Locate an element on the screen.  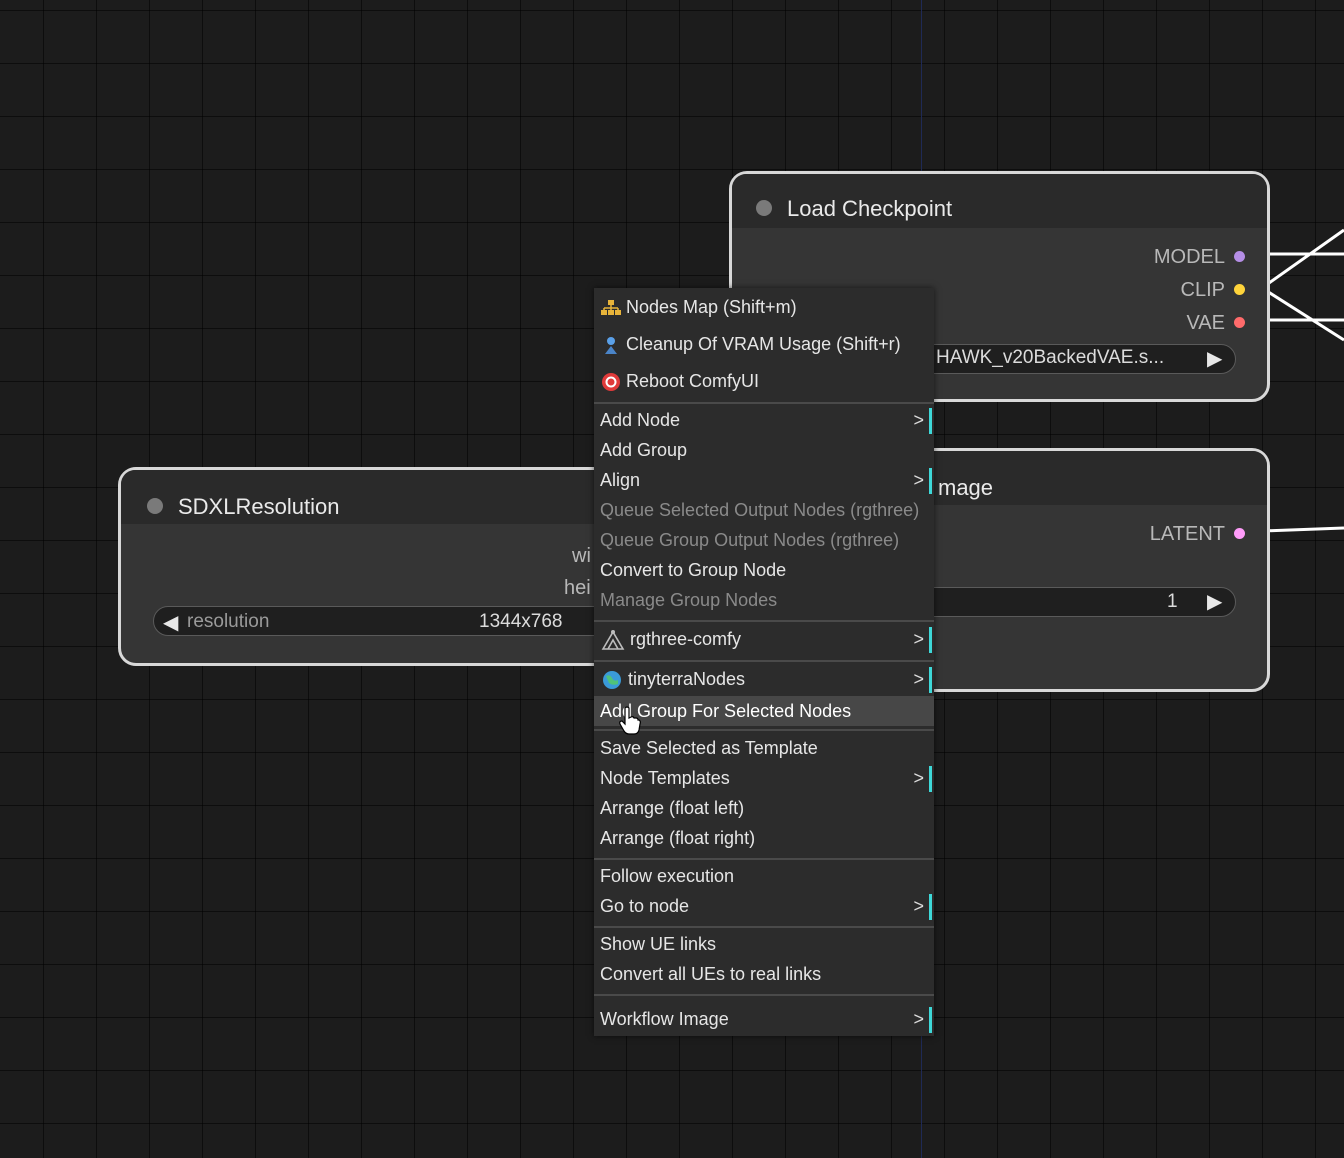
vram-cleanup-icon is located at coordinates (611, 346).